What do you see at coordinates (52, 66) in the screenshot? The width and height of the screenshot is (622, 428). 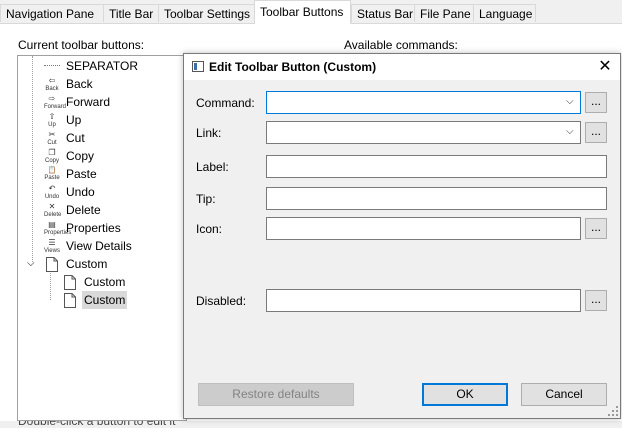 I see `separator-icon` at bounding box center [52, 66].